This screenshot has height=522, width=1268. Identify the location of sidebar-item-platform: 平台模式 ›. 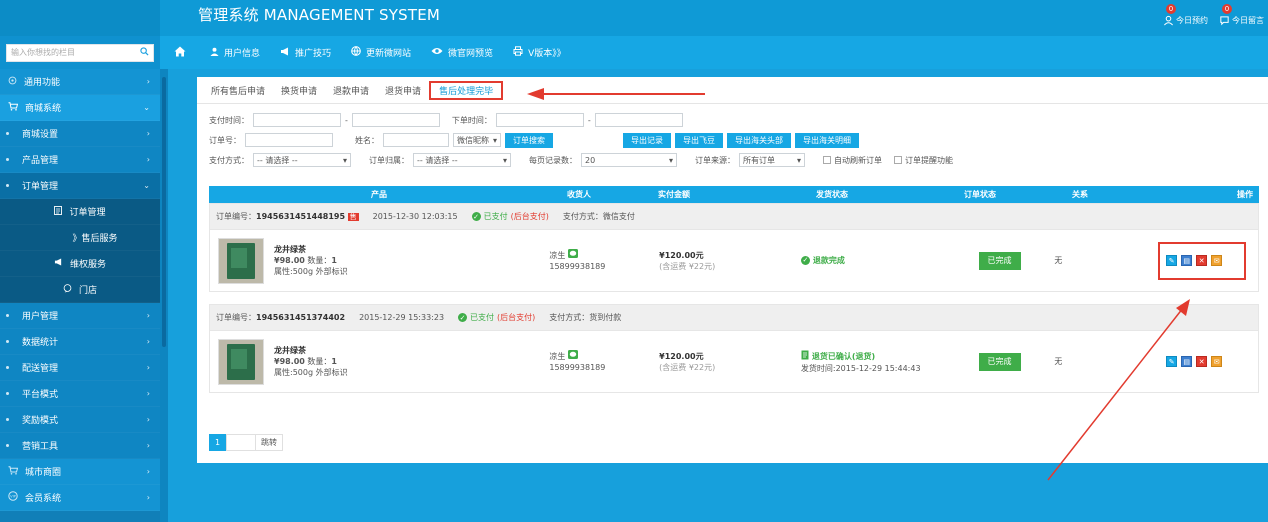
(80, 394).